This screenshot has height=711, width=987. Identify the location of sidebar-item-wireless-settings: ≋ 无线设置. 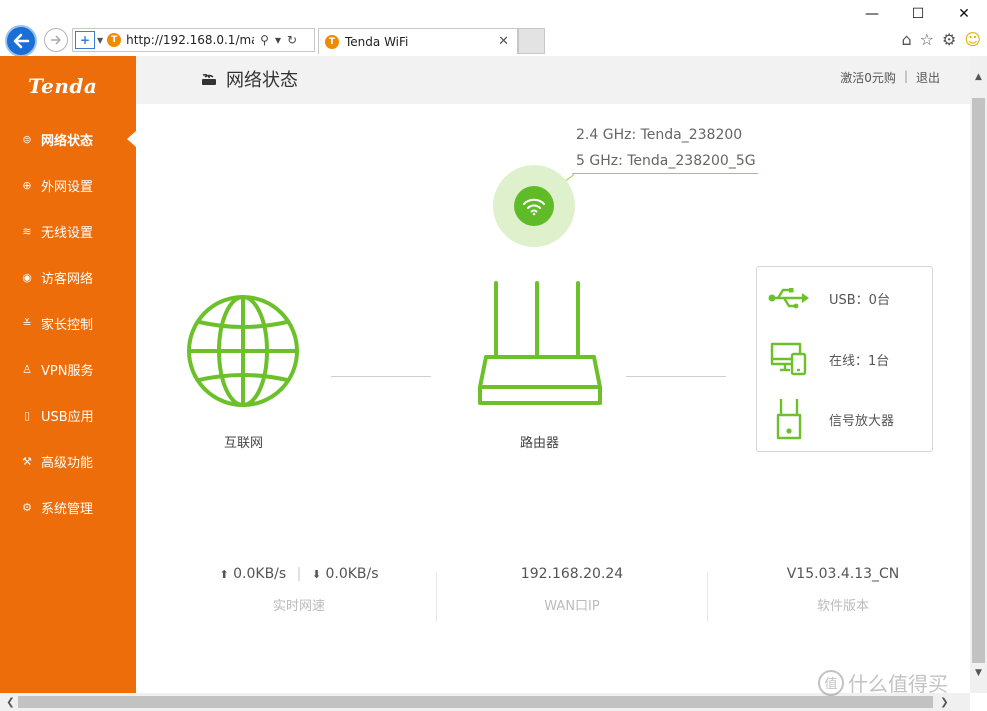
(68, 231).